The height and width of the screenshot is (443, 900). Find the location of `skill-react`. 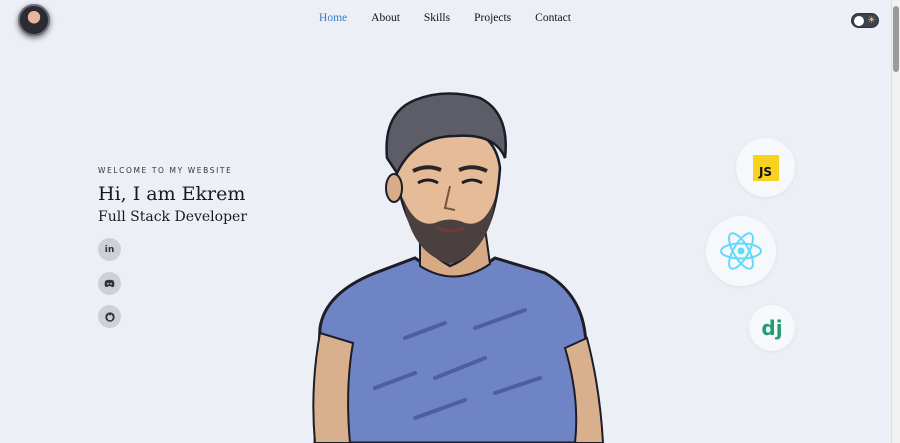

skill-react is located at coordinates (741, 251).